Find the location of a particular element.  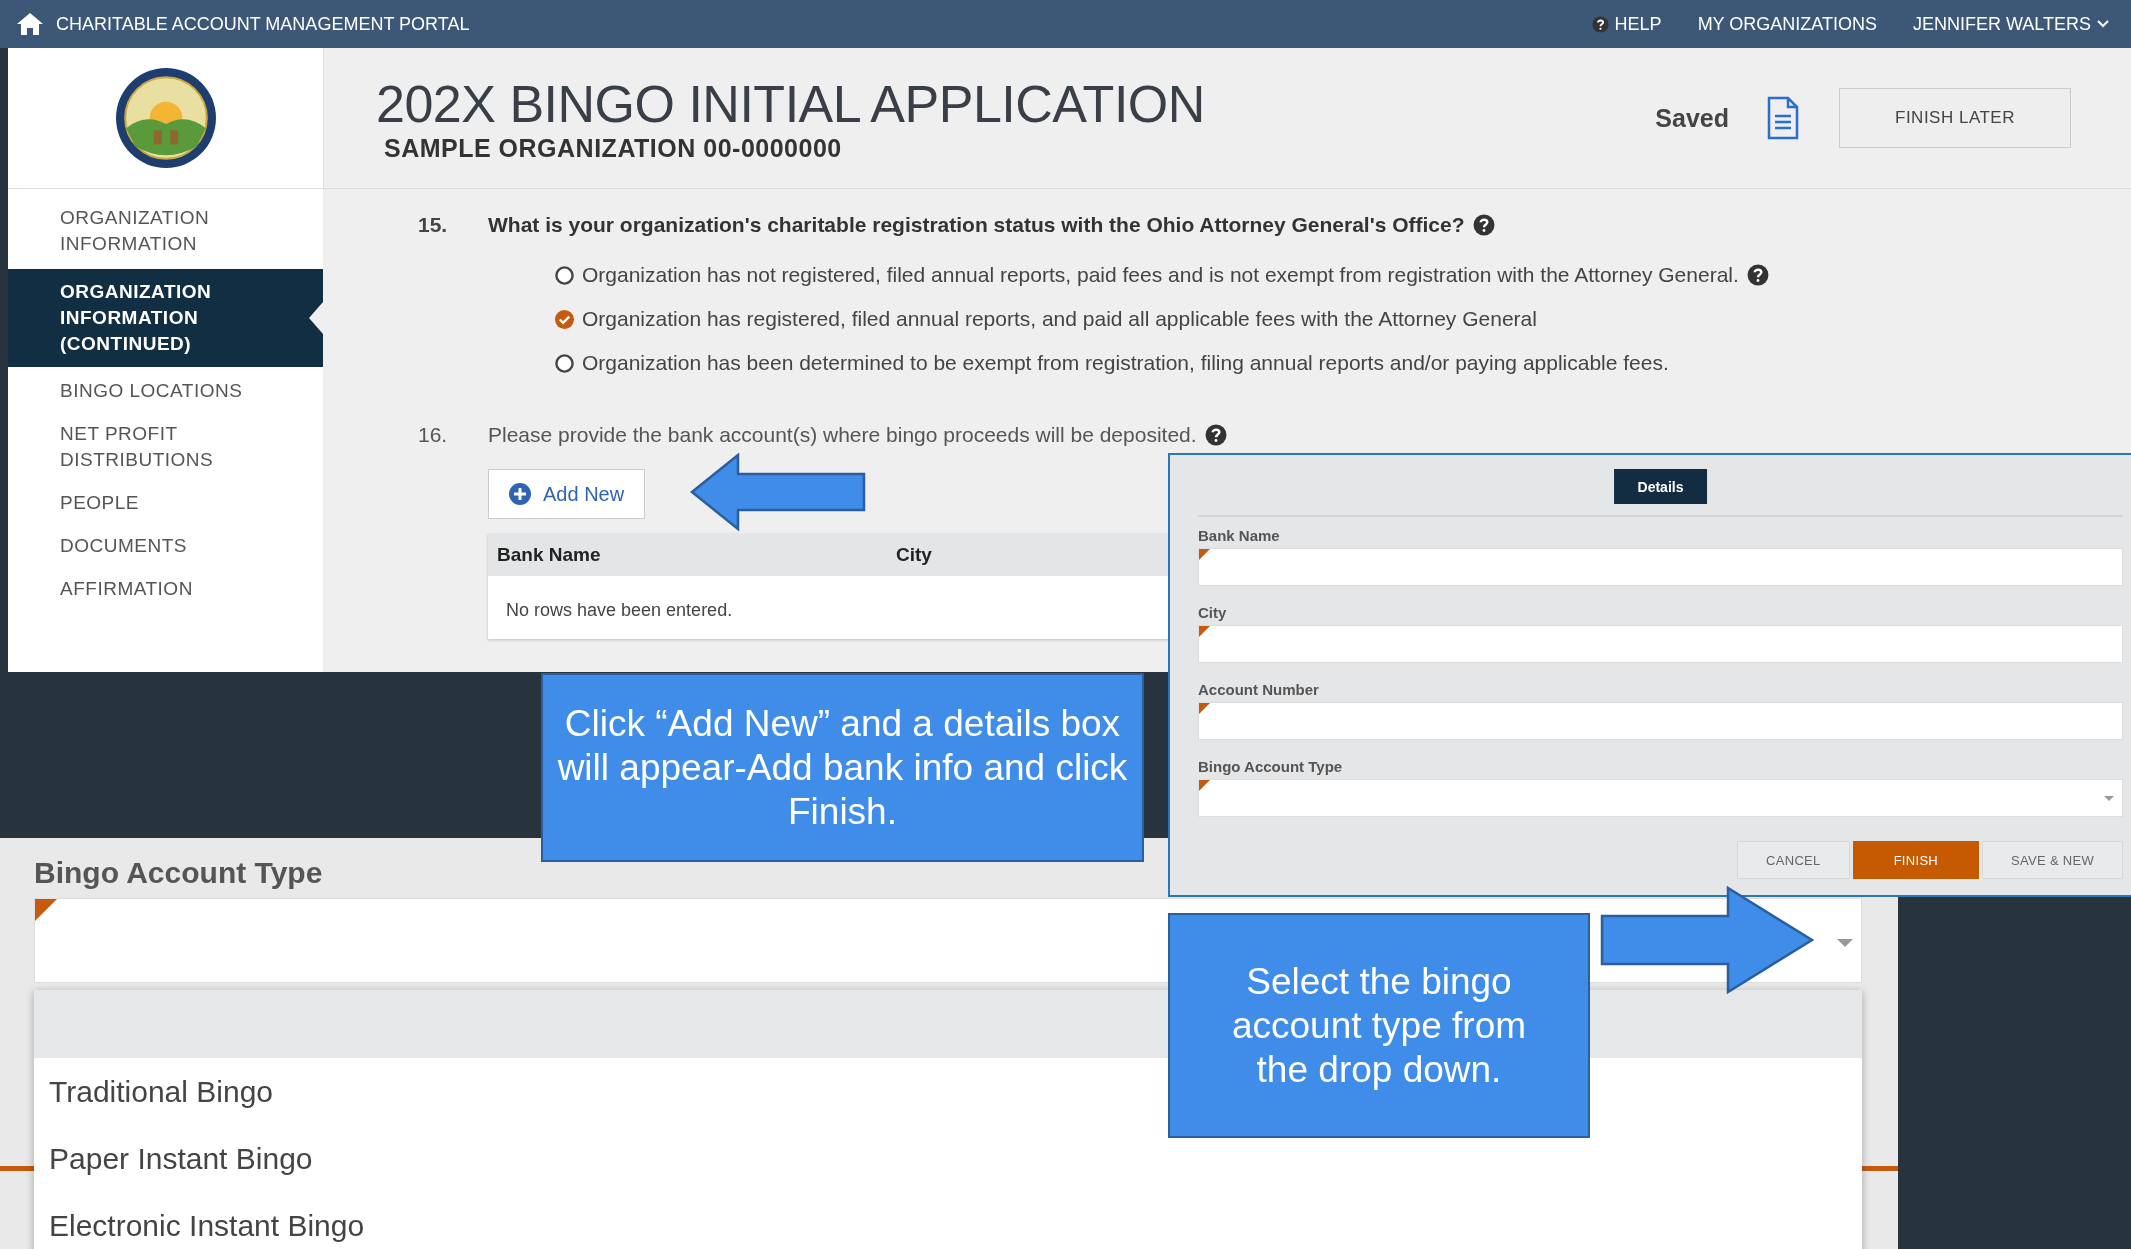

column-header: Bank Name is located at coordinates (549, 555).